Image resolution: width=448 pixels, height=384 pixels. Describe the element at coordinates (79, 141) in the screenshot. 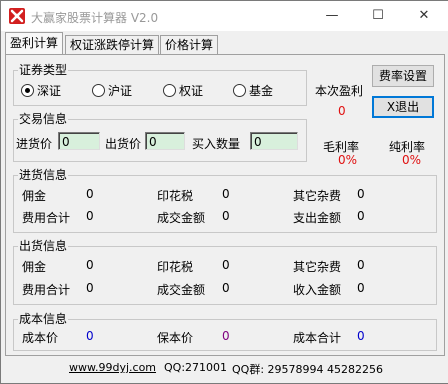

I see `buy-price-input: 0` at that location.